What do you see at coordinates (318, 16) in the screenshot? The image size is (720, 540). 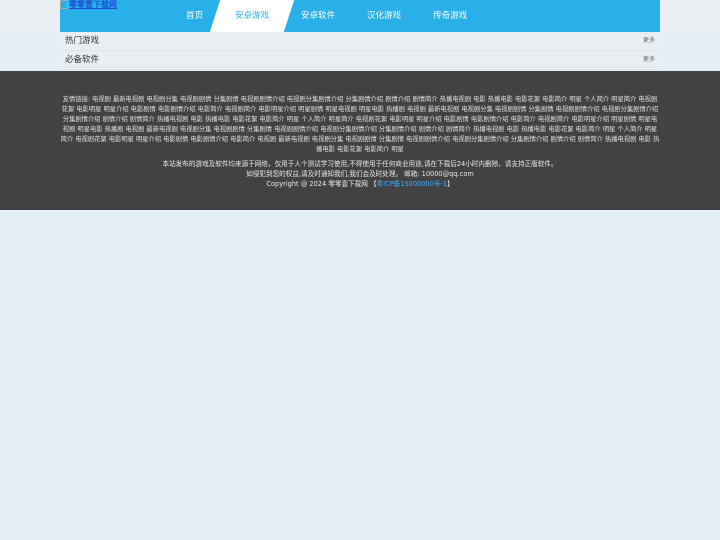 I see `nav-item: 安卓软件` at bounding box center [318, 16].